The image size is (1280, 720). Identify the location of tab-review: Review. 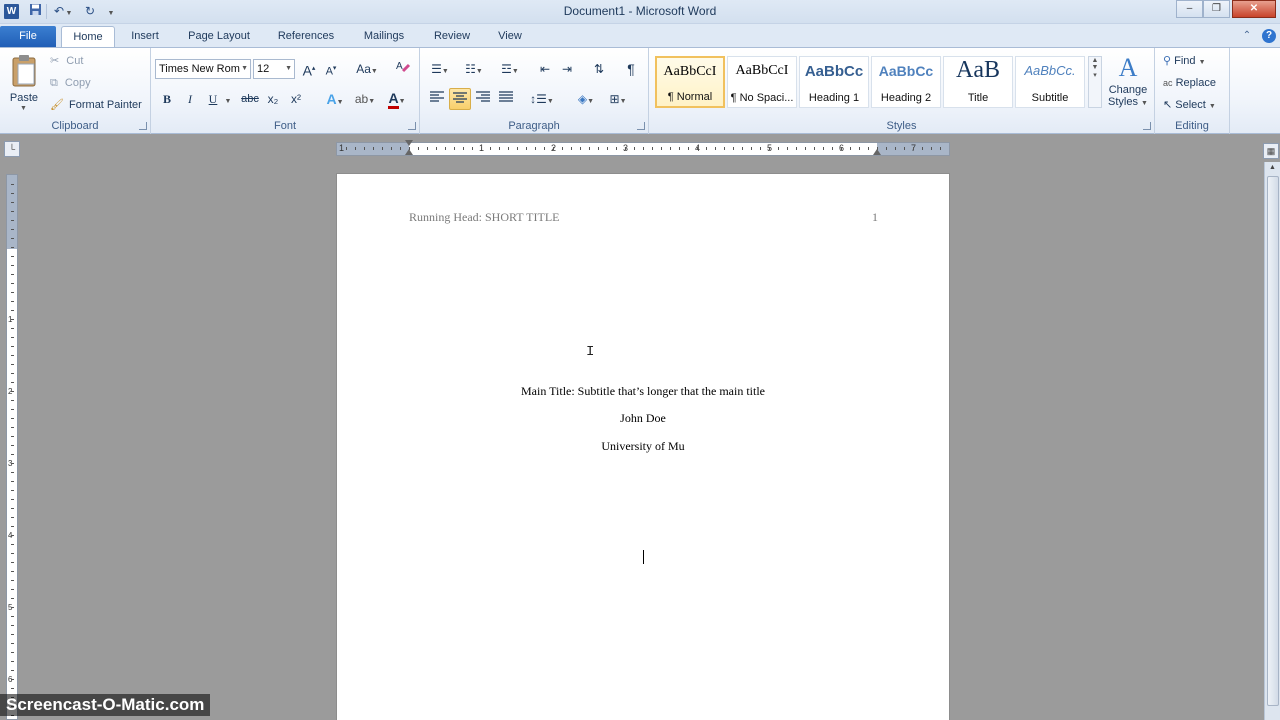
(452, 37).